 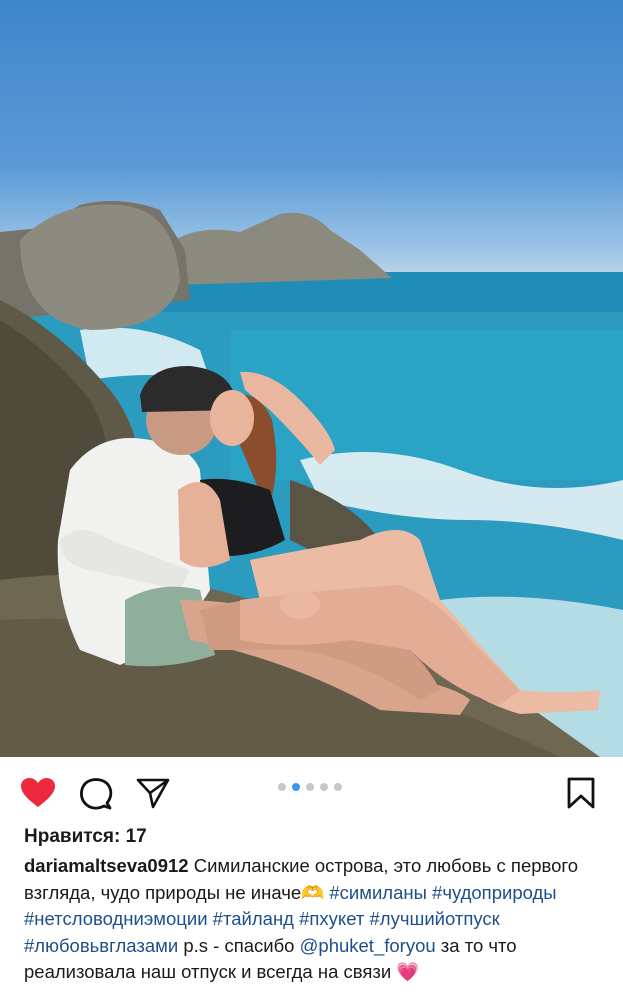 I want to click on send-icon, so click(x=153, y=793).